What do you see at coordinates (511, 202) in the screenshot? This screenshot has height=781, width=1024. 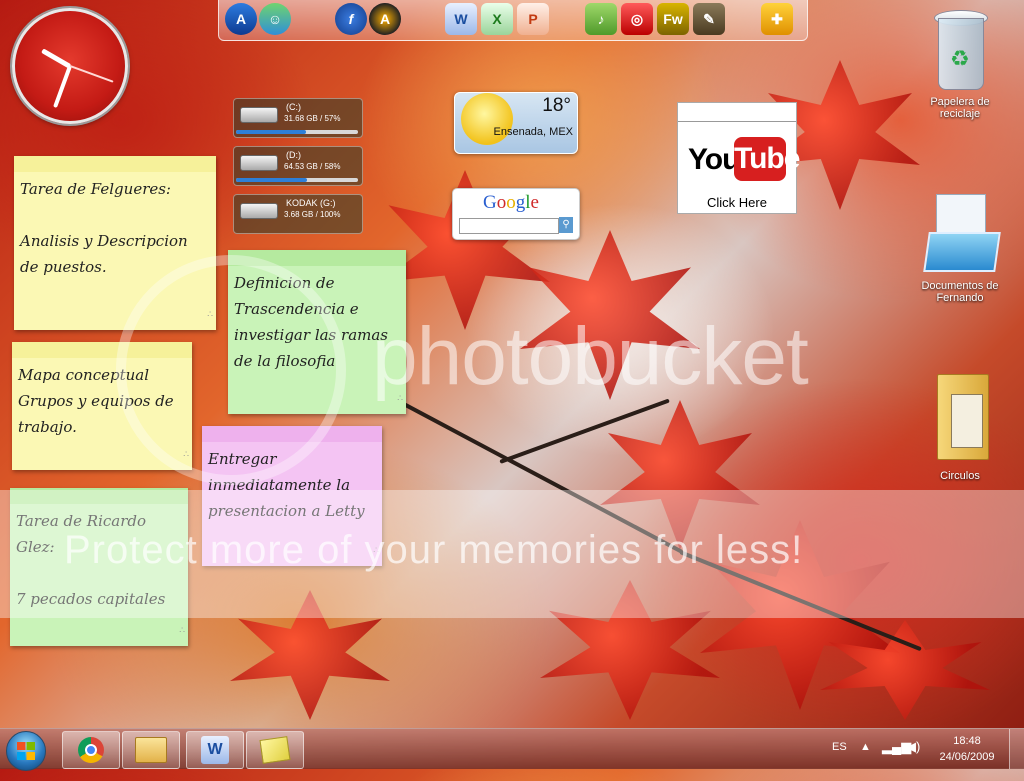 I see `google-logo: Google` at bounding box center [511, 202].